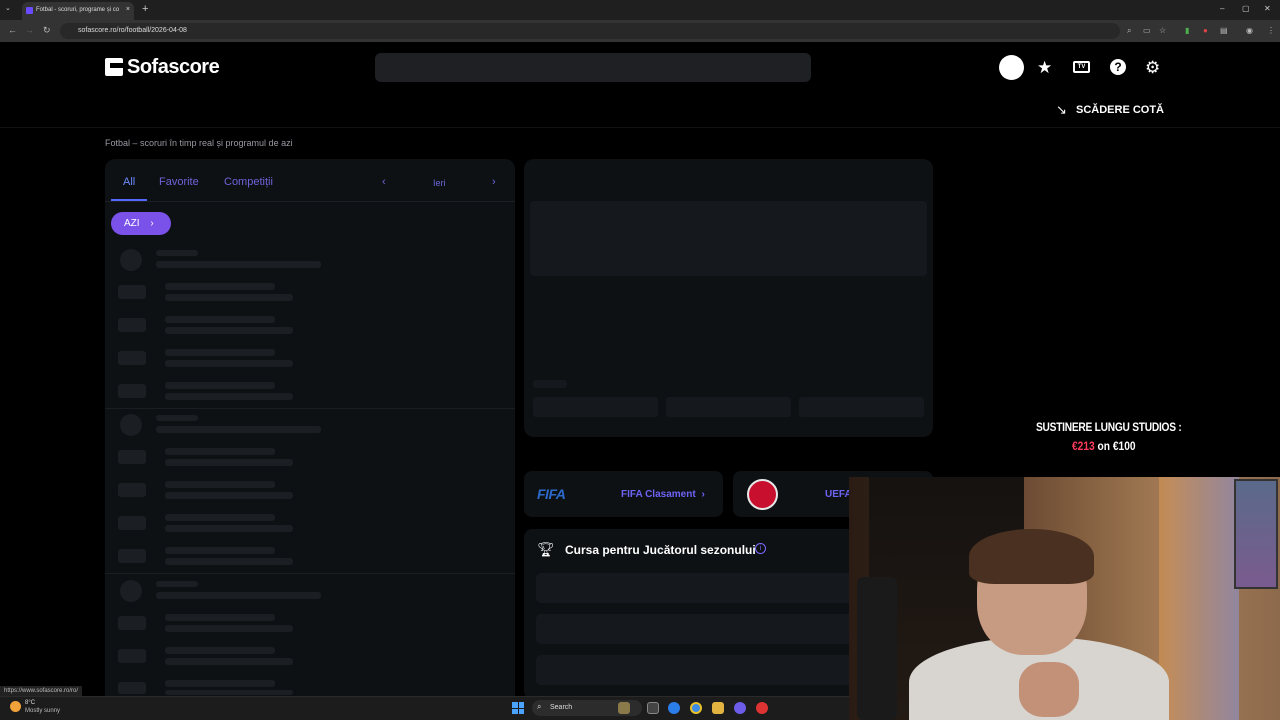 The image size is (1280, 720). I want to click on tab-competitions: Competiții, so click(248, 182).